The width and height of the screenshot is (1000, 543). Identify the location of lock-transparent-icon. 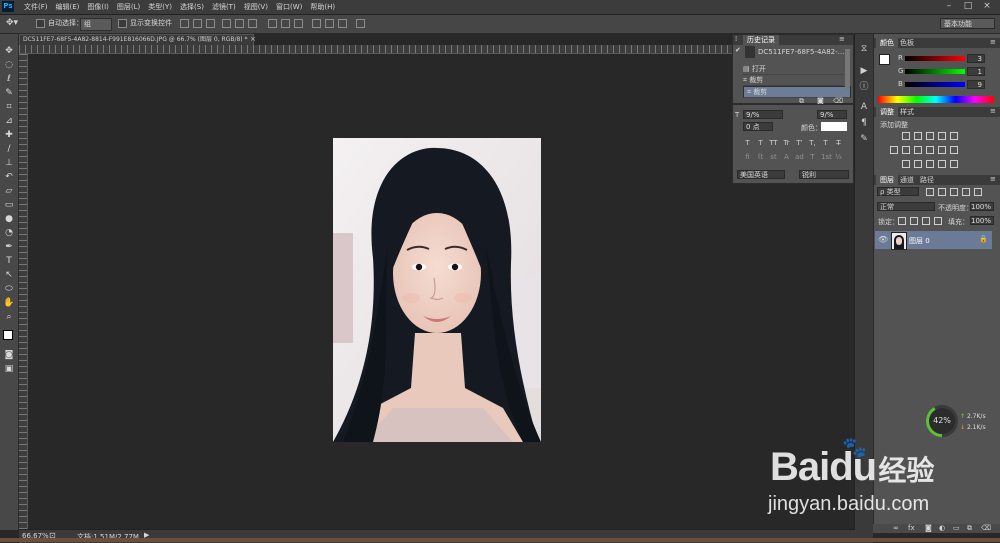
(902, 221).